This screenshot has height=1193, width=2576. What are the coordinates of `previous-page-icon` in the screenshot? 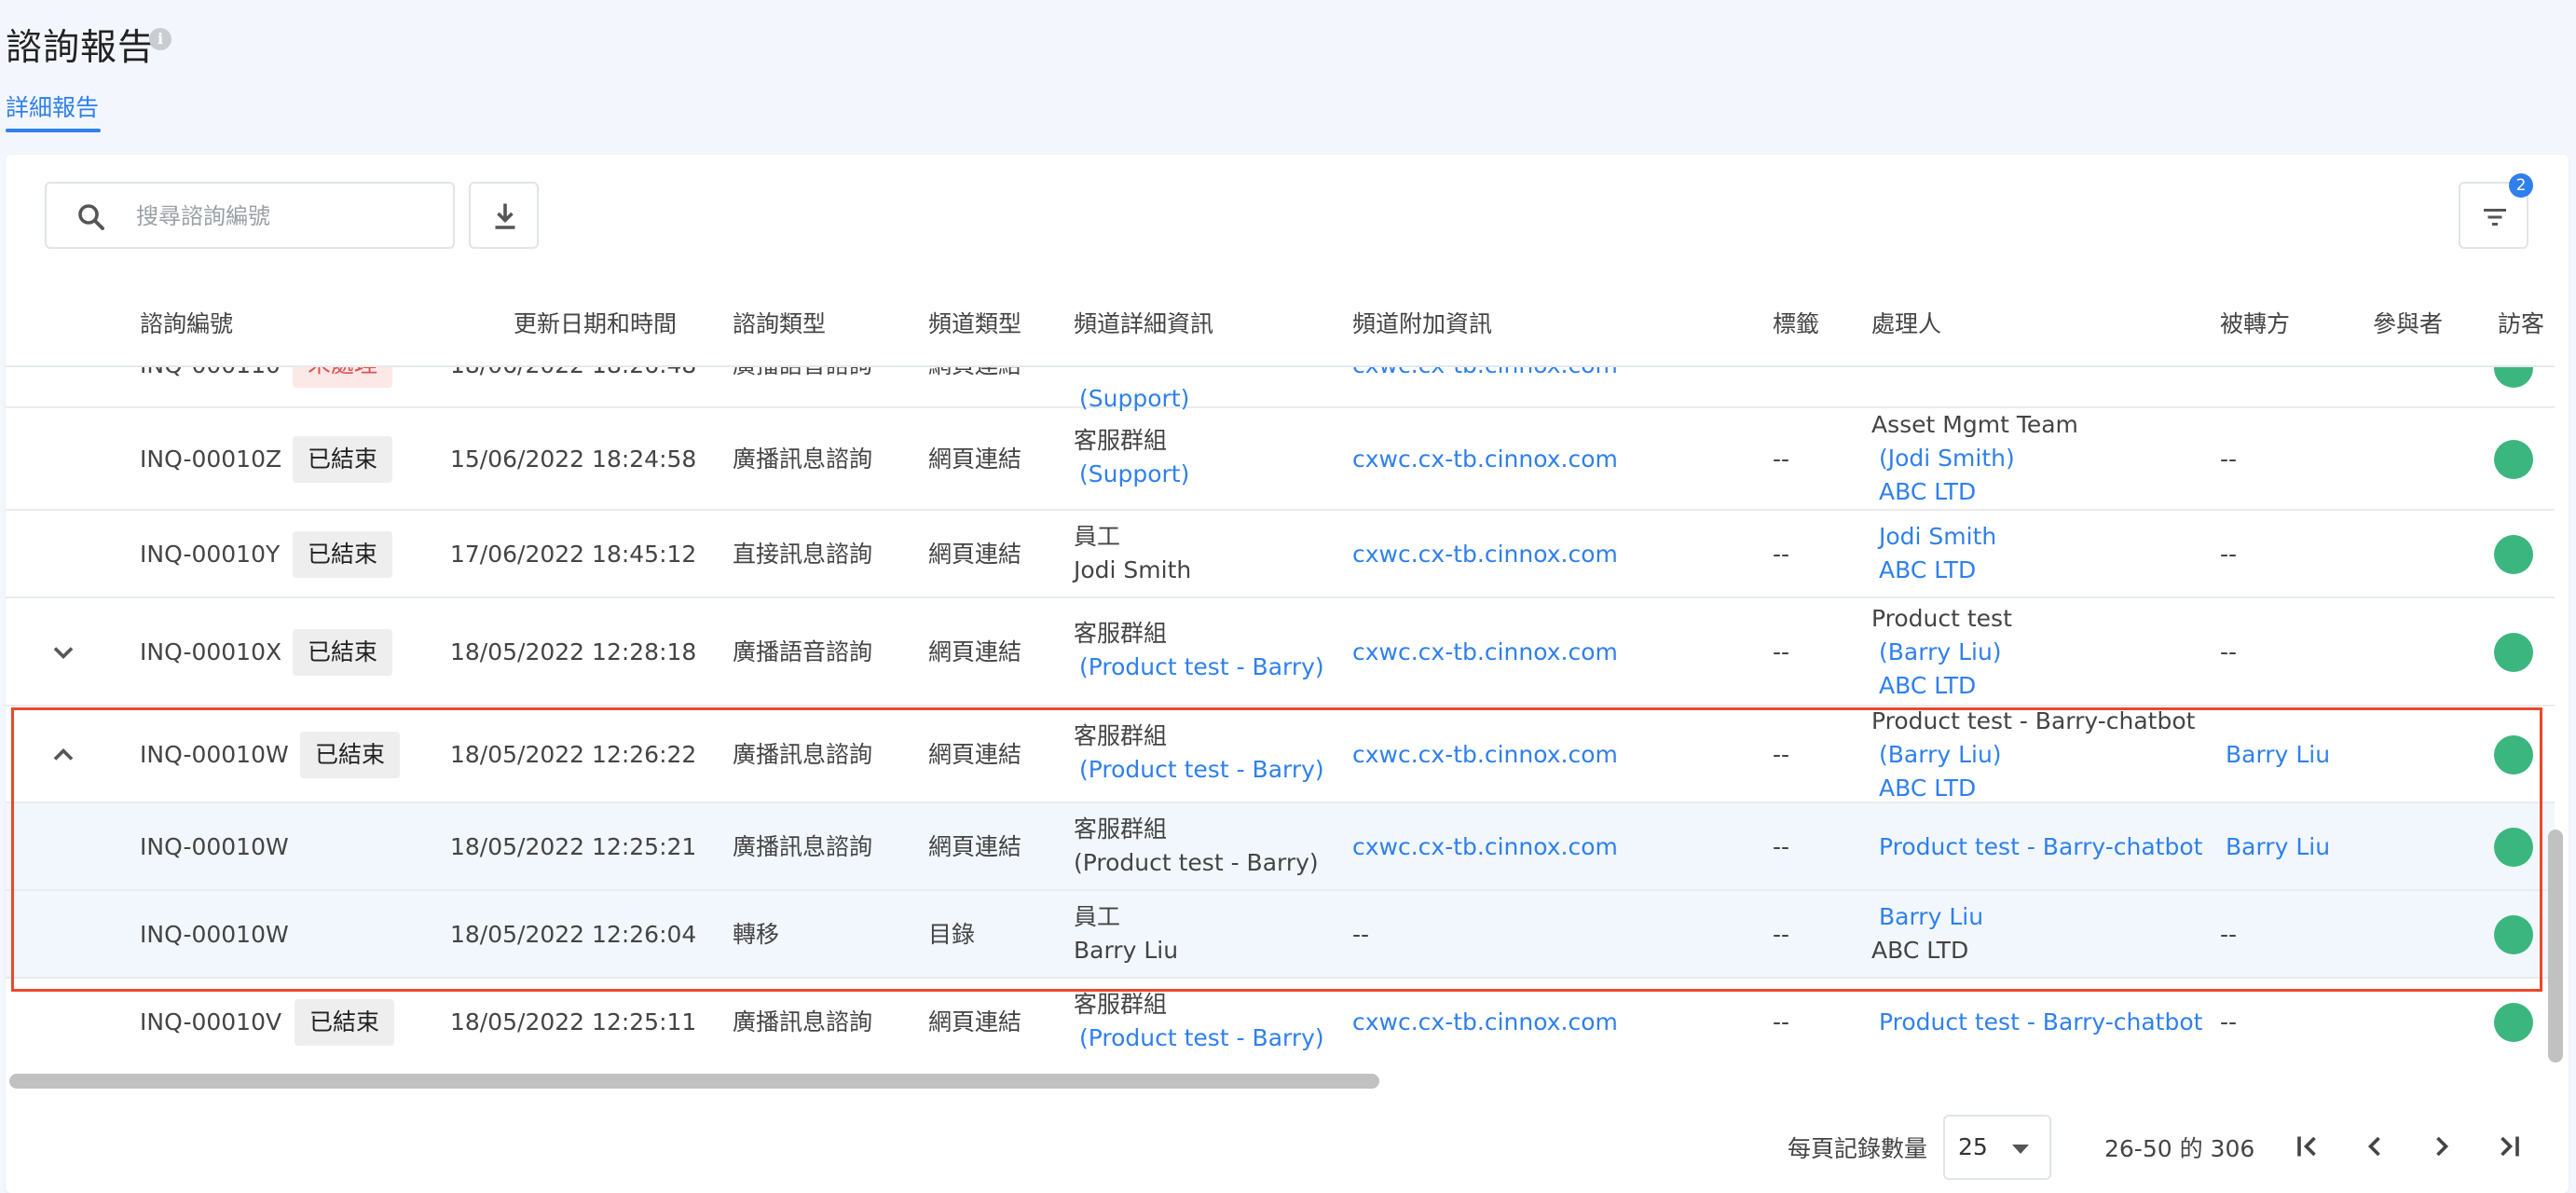 It's located at (2374, 1146).